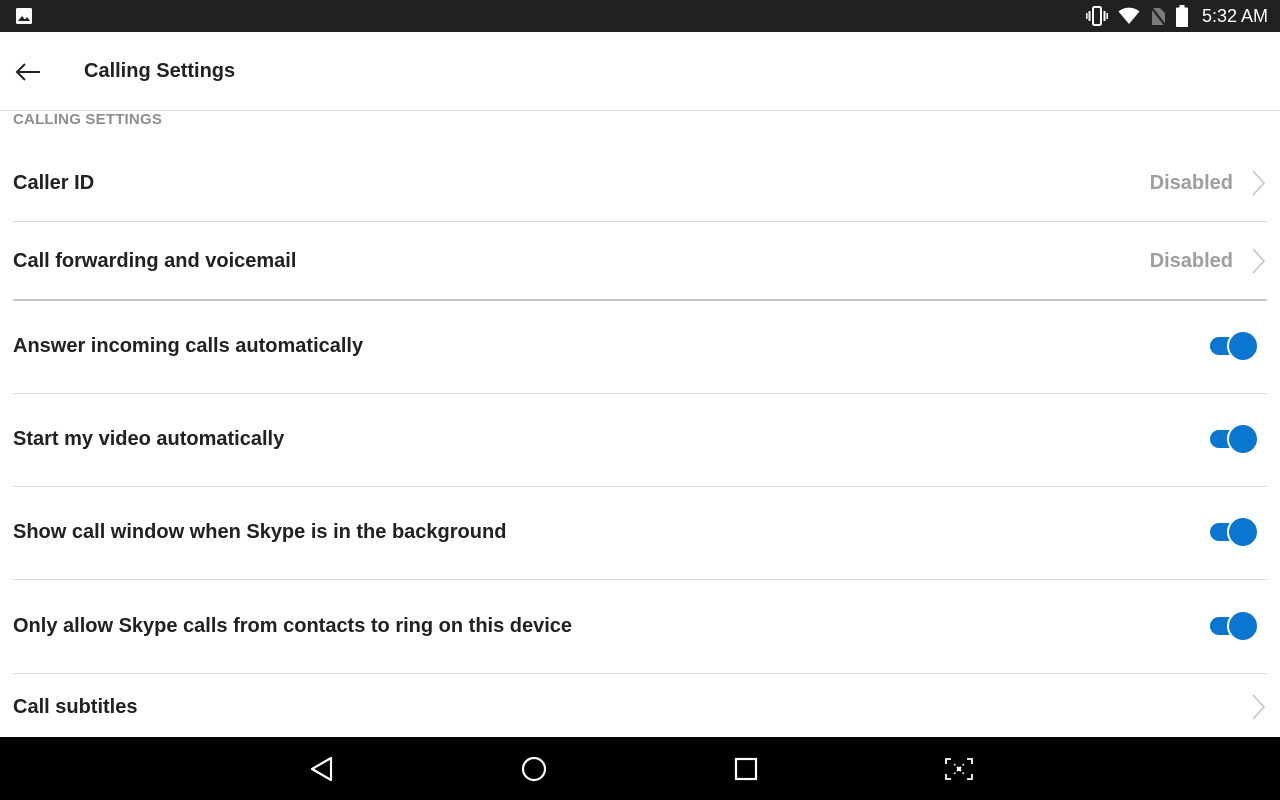  Describe the element at coordinates (640, 16) in the screenshot. I see `status-bar: 5:32 AM` at that location.